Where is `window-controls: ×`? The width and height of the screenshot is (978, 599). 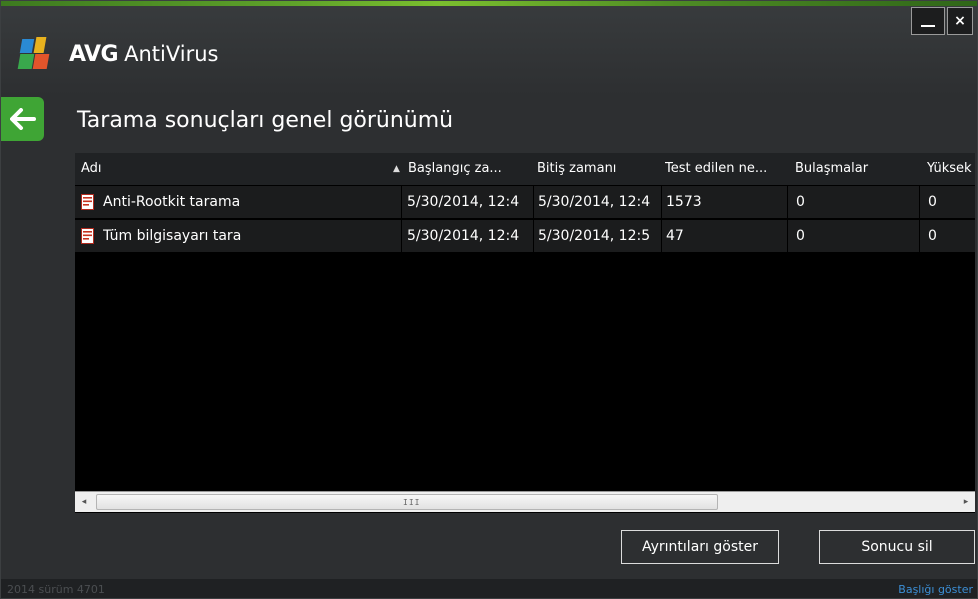
window-controls: × is located at coordinates (942, 21).